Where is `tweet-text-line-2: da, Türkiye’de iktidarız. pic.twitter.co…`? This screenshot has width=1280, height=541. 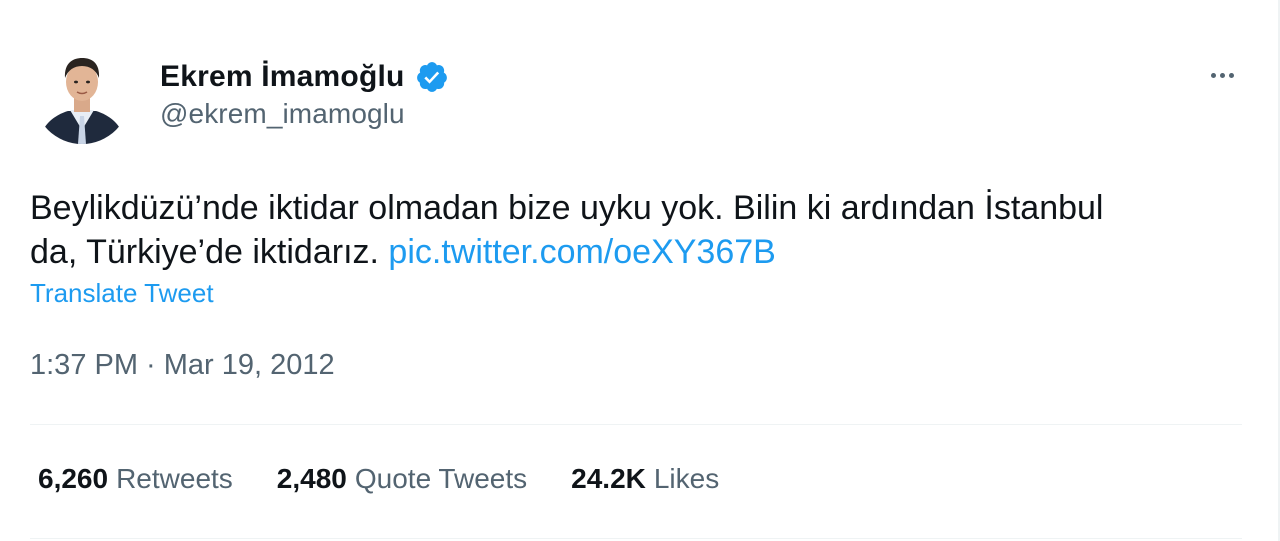 tweet-text-line-2: da, Türkiye’de iktidarız. pic.twitter.co… is located at coordinates (630, 252).